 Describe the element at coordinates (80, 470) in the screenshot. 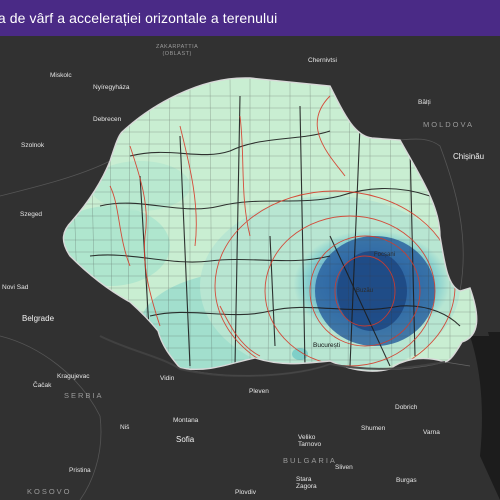

I see `label-pristina: Pristina` at that location.